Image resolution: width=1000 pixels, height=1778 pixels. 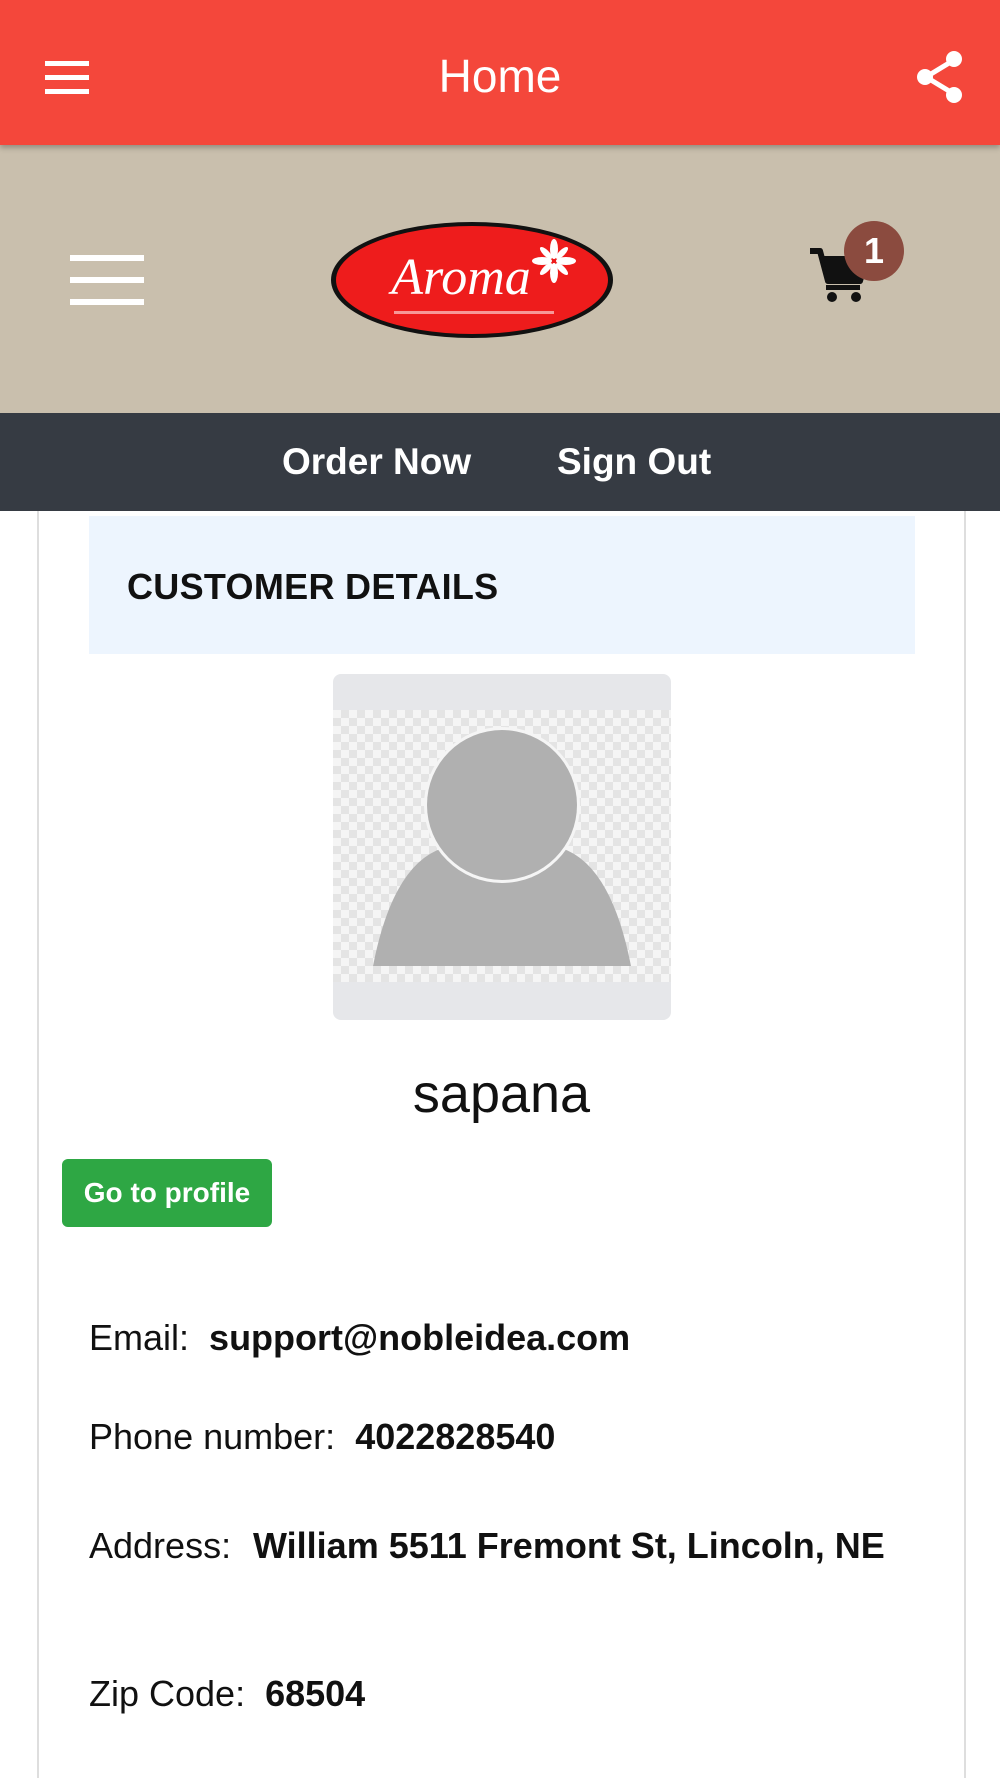 What do you see at coordinates (212, 1436) in the screenshot?
I see `phone-label: Phone number:` at bounding box center [212, 1436].